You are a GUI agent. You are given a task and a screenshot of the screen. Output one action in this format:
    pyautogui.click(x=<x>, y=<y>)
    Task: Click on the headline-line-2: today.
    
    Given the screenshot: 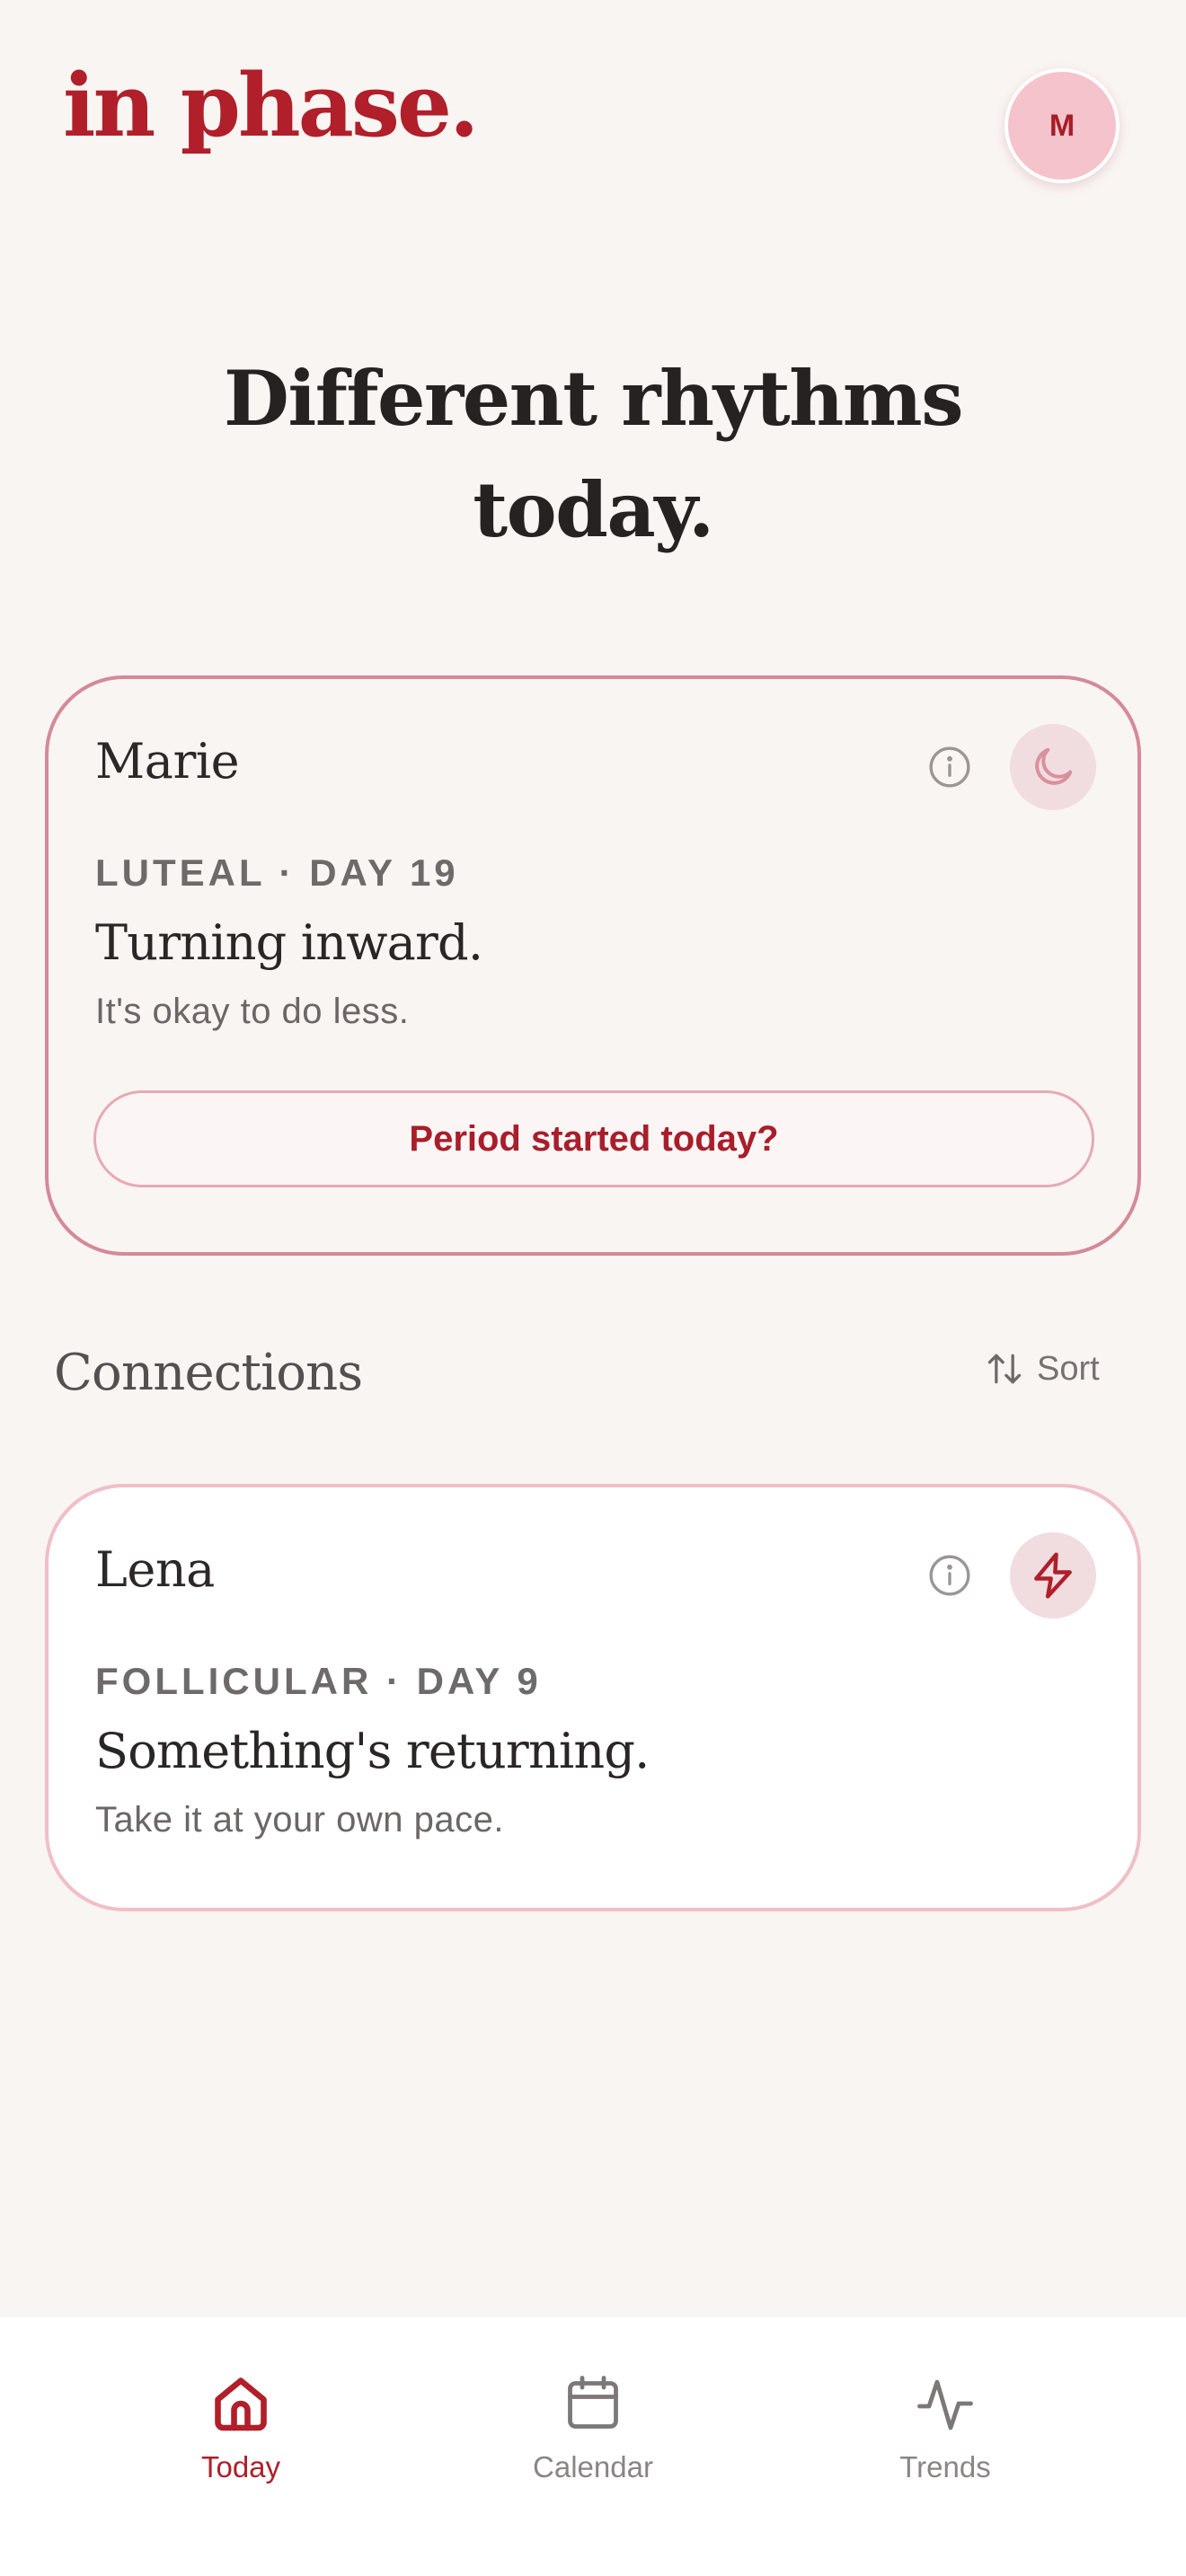 What is the action you would take?
    pyautogui.click(x=593, y=509)
    